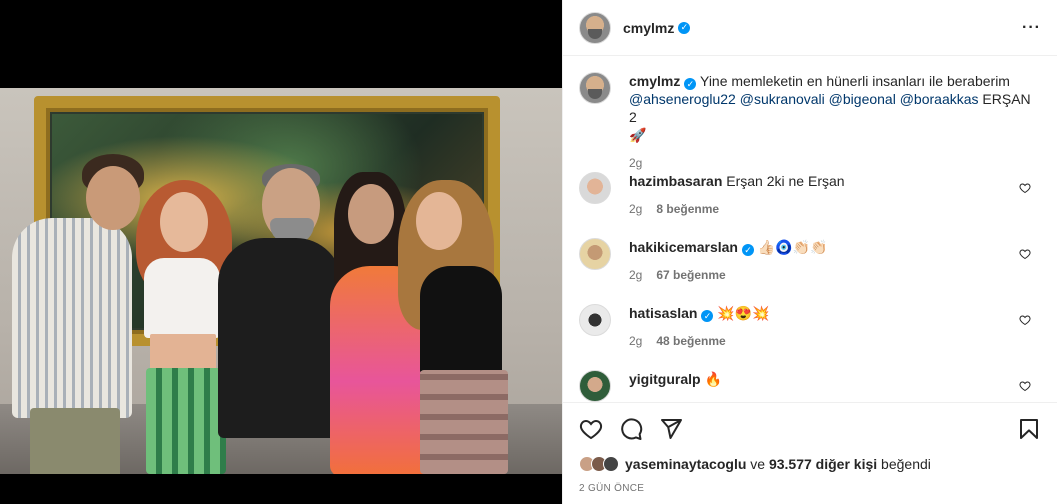 The height and width of the screenshot is (504, 1057). I want to click on photo-person-2-midriff, so click(183, 352).